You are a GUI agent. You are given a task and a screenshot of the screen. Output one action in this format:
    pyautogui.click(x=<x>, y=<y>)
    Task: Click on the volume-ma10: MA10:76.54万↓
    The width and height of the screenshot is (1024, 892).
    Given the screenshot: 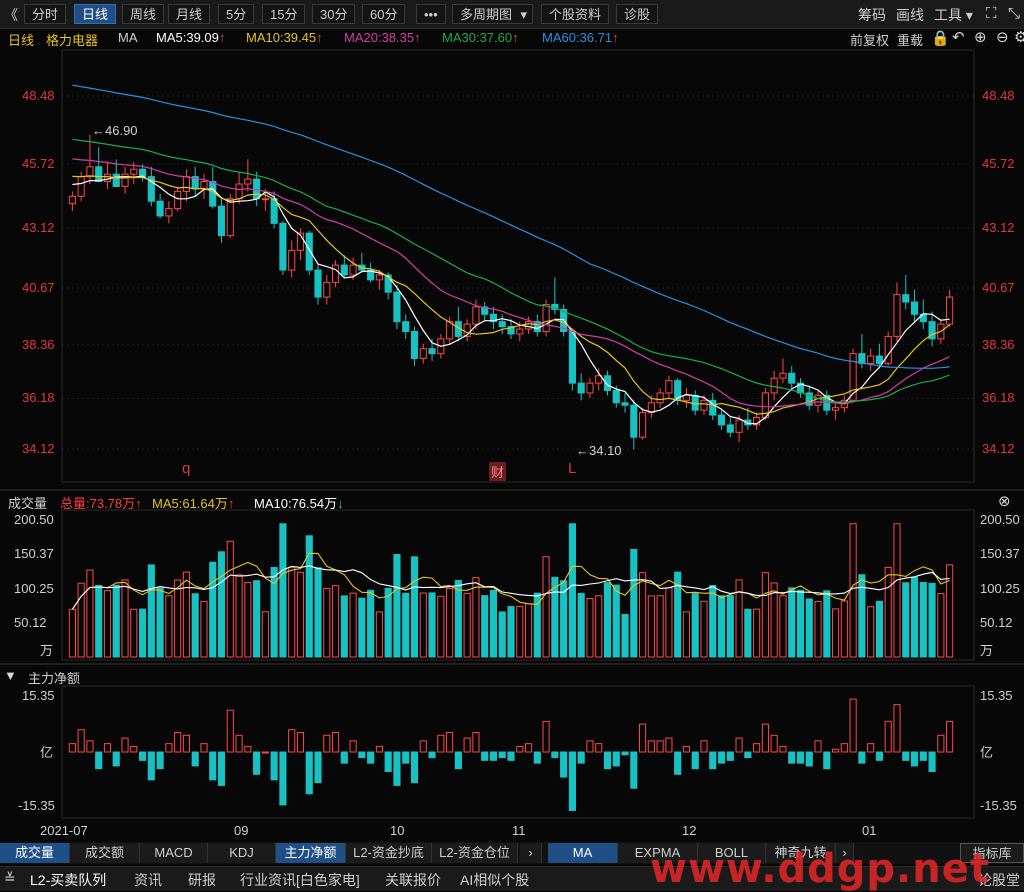 What is the action you would take?
    pyautogui.click(x=299, y=503)
    